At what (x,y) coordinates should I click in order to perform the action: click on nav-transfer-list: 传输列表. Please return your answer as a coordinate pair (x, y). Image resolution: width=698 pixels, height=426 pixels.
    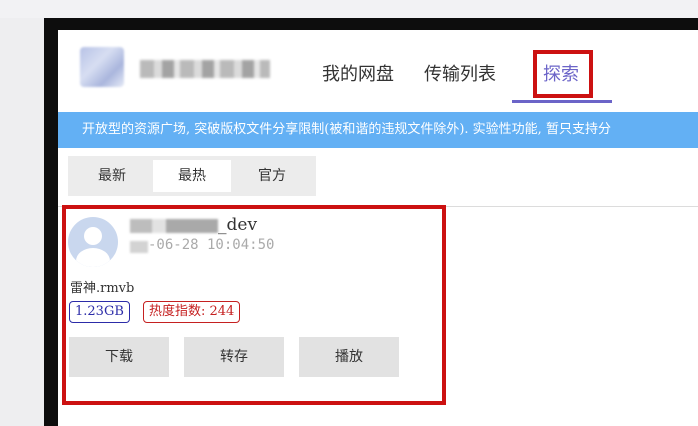
    Looking at the image, I should click on (460, 73).